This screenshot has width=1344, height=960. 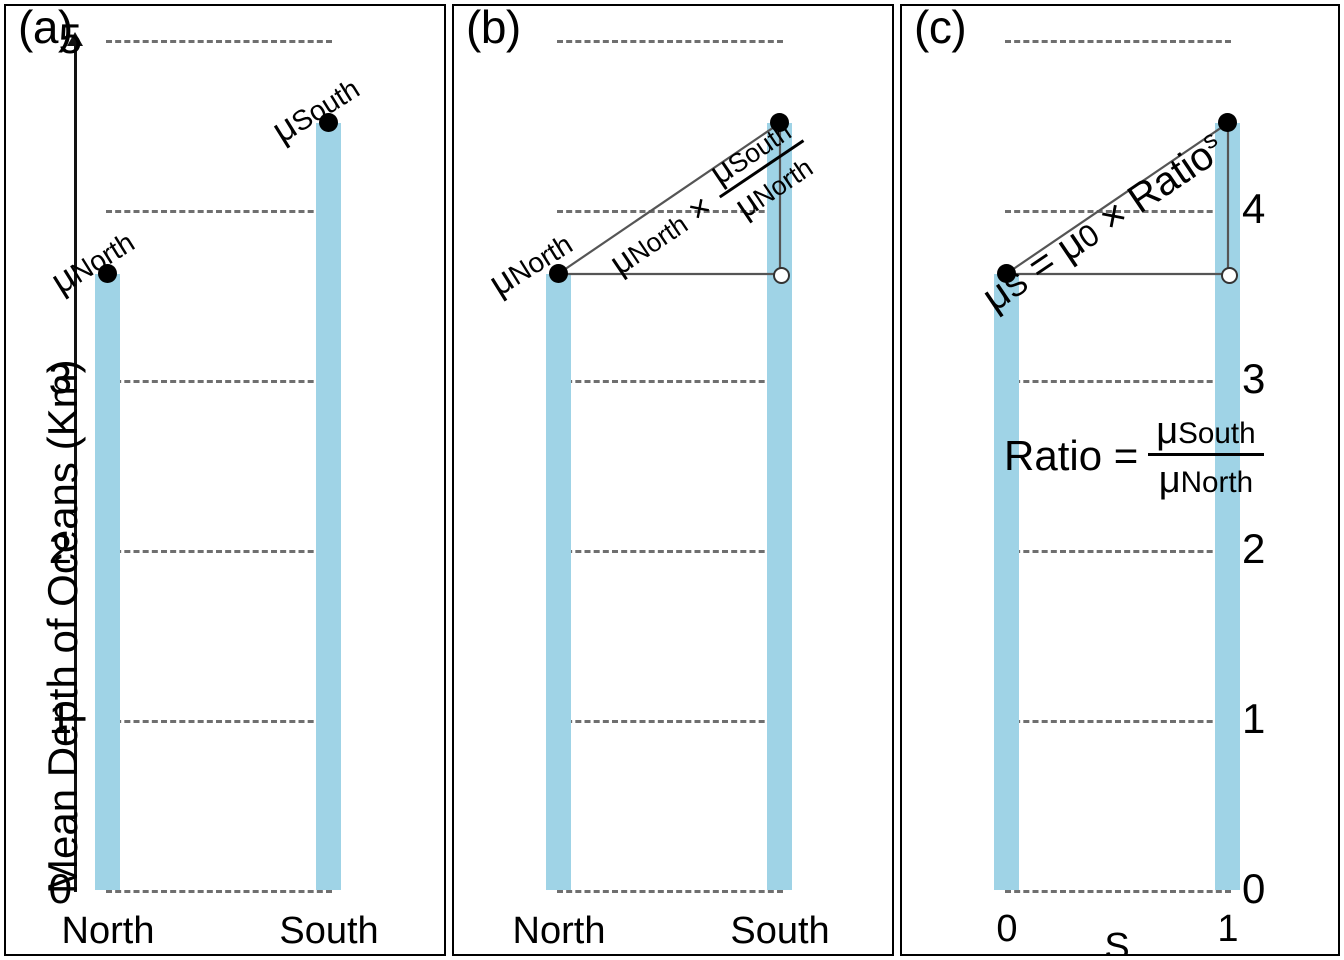 I want to click on panel-c-label: (c), so click(x=940, y=28).